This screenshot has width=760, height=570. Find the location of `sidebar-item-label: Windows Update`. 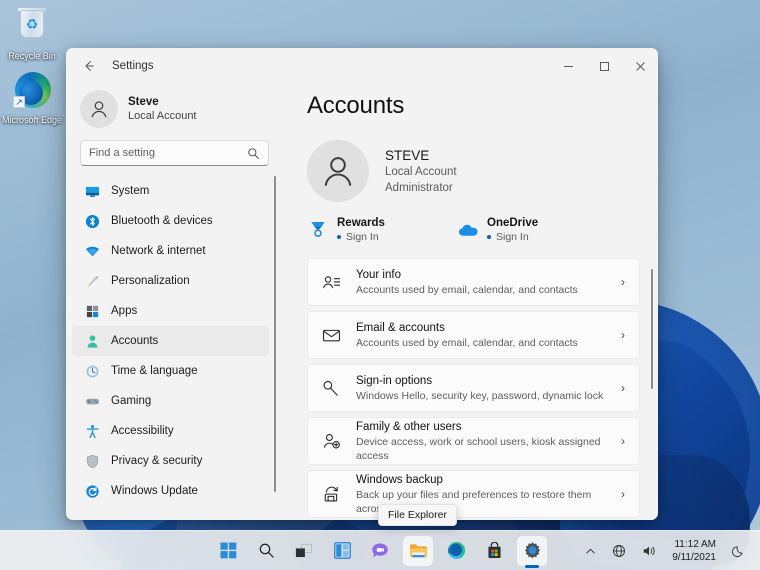

sidebar-item-label: Windows Update is located at coordinates (154, 491).